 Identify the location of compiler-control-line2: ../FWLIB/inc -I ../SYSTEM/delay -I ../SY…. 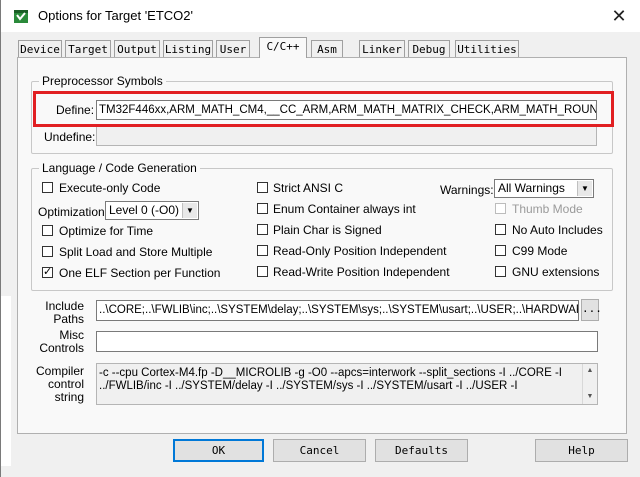
(308, 386).